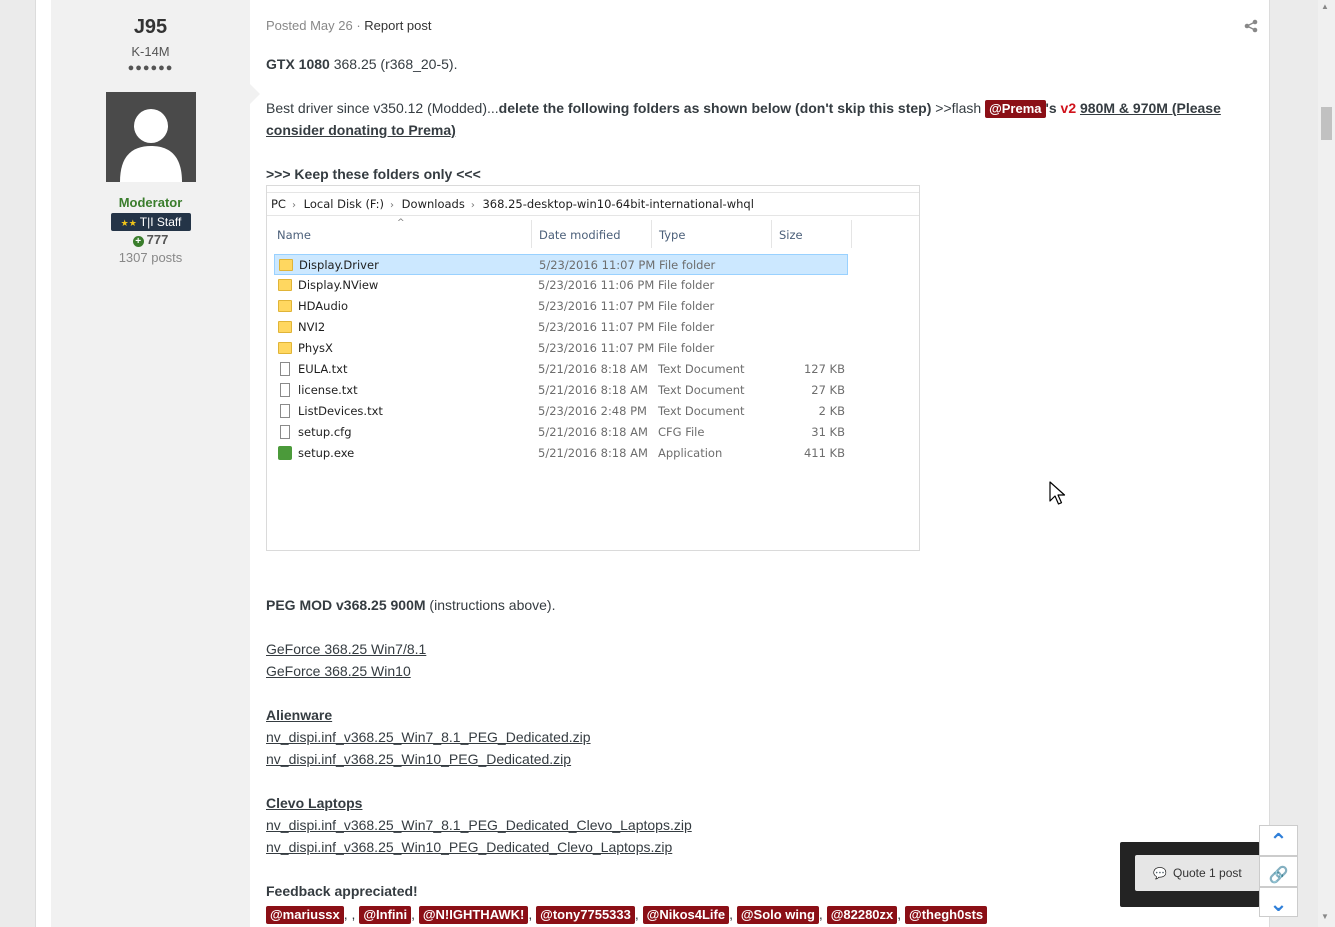 This screenshot has height=927, width=1335. What do you see at coordinates (150, 51) in the screenshot?
I see `author-title: K-14M` at bounding box center [150, 51].